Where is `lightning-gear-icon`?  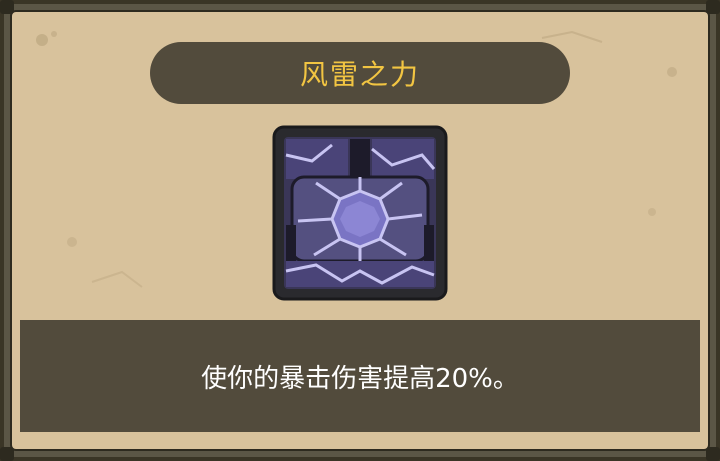
lightning-gear-icon is located at coordinates (360, 213).